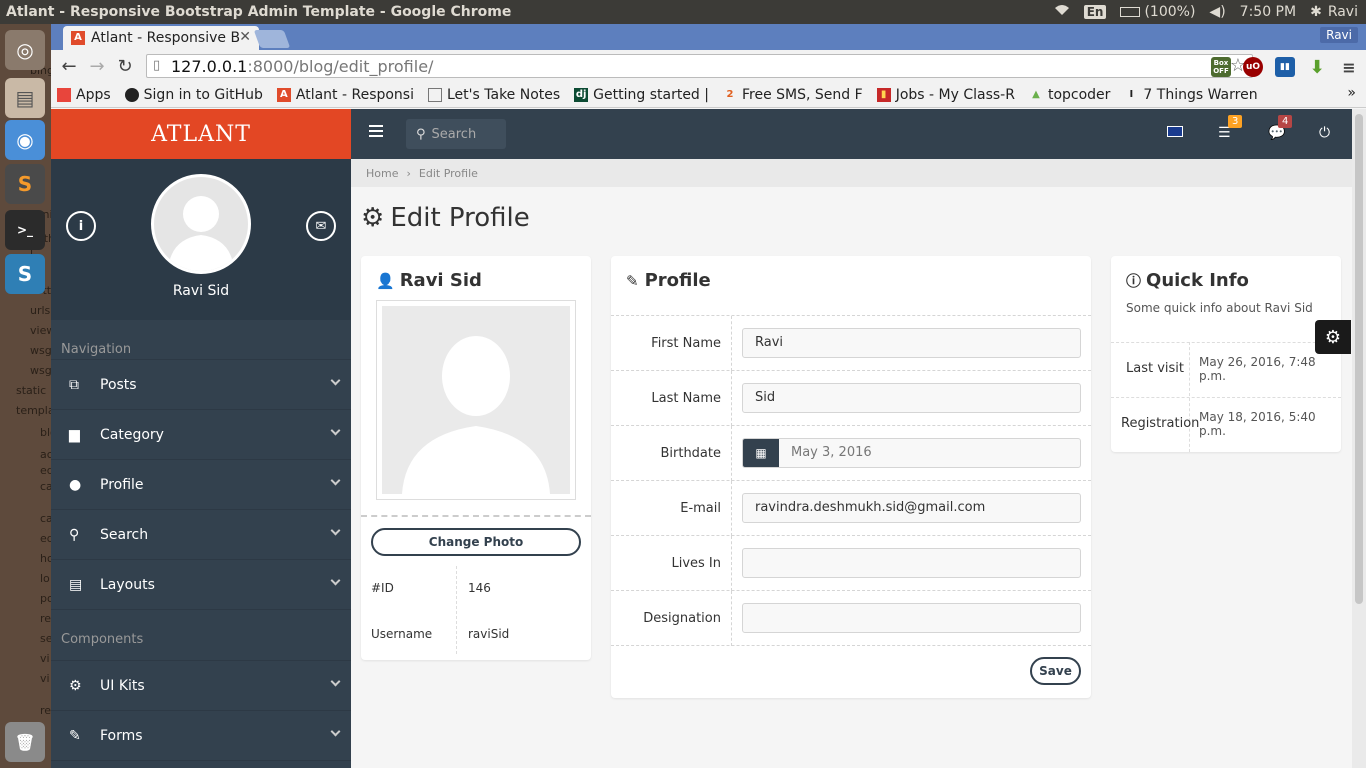  Describe the element at coordinates (245, 37) in the screenshot. I see `close-tab-icon: ✕` at that location.